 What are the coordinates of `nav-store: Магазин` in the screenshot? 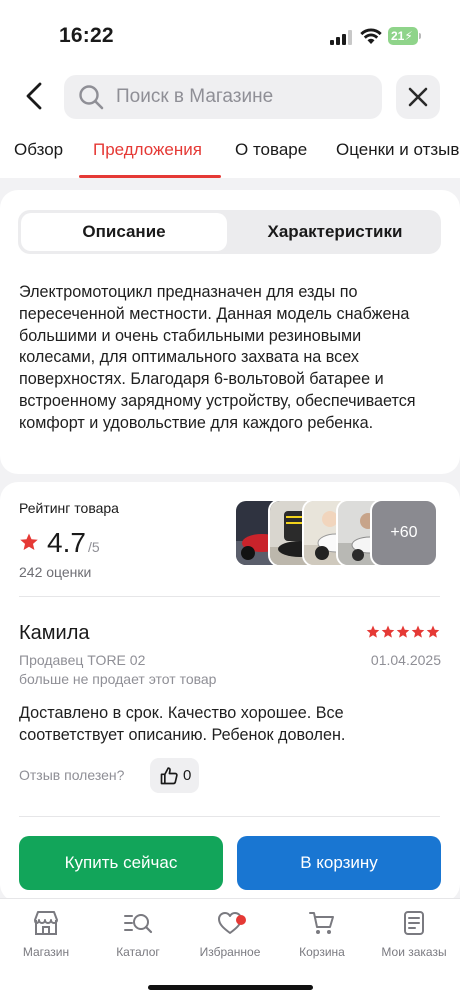 It's located at (46, 934).